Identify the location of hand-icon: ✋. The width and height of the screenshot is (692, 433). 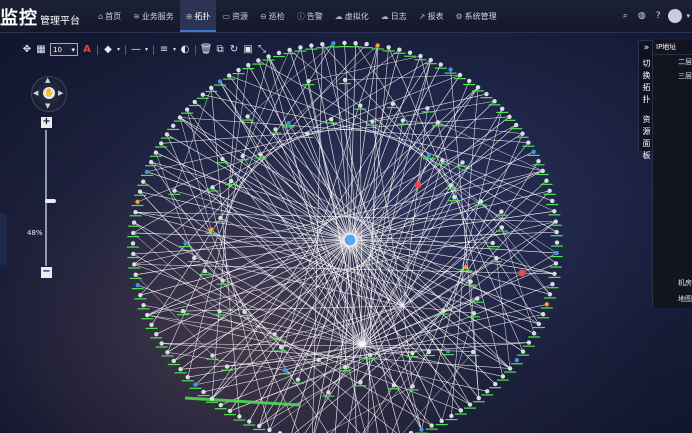
(49, 93).